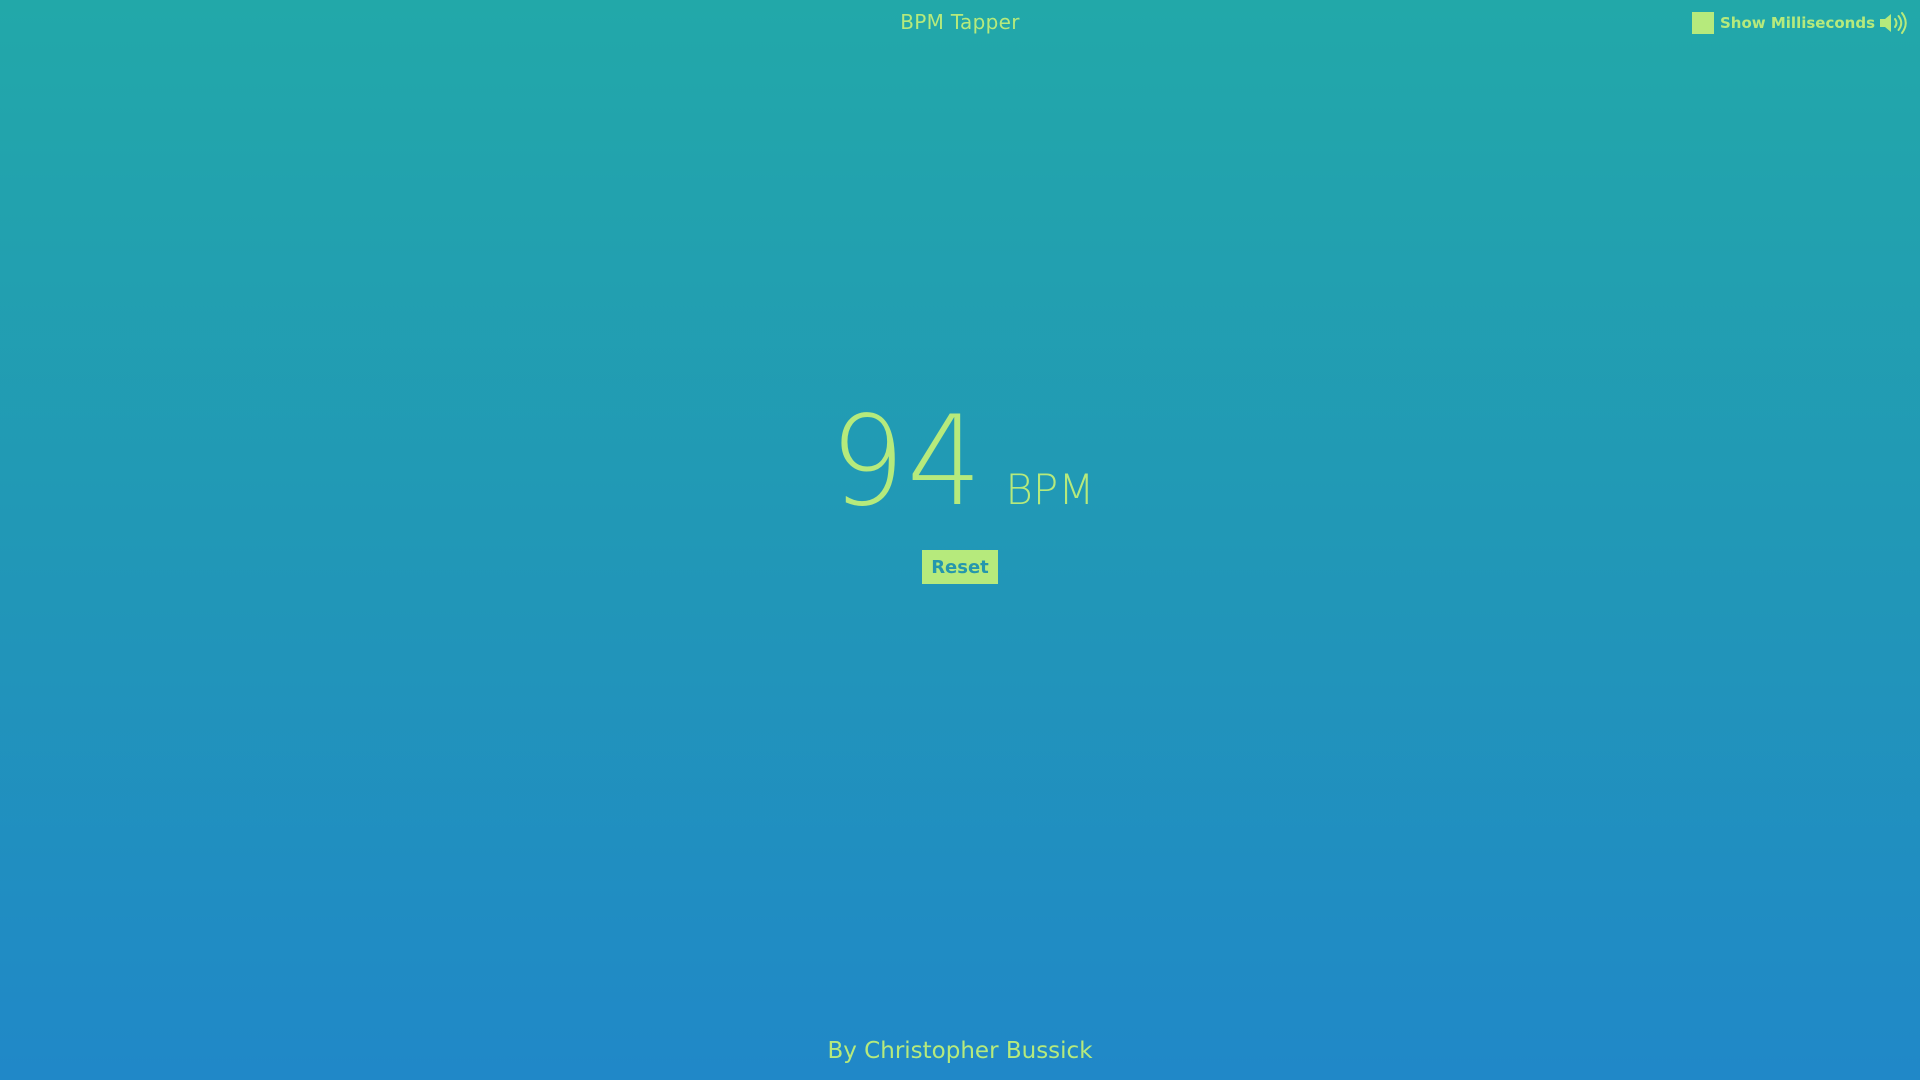 Image resolution: width=1920 pixels, height=1080 pixels. Describe the element at coordinates (960, 1051) in the screenshot. I see `author-credit: By Christopher Bussick` at that location.